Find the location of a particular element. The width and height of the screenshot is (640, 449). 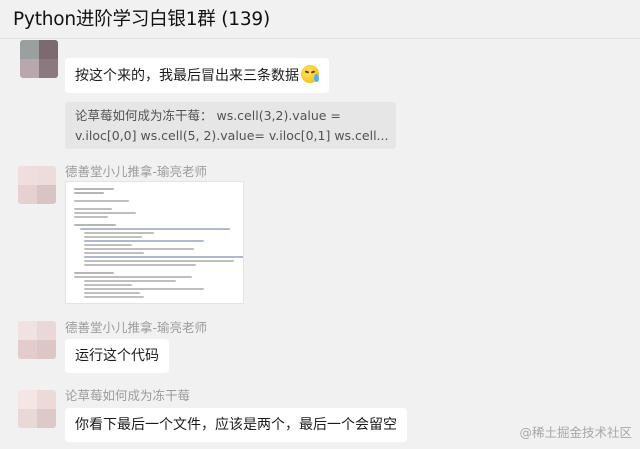

code-screenshot-image is located at coordinates (154, 242).